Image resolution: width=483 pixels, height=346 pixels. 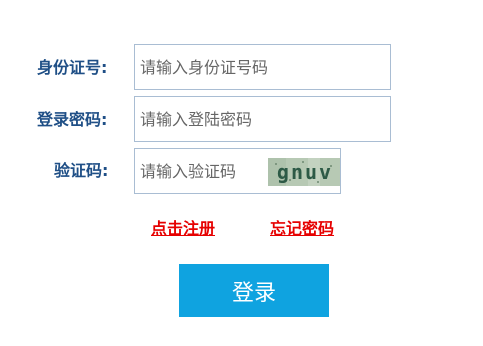 I want to click on captcha-image-text: gnuv, so click(x=305, y=172).